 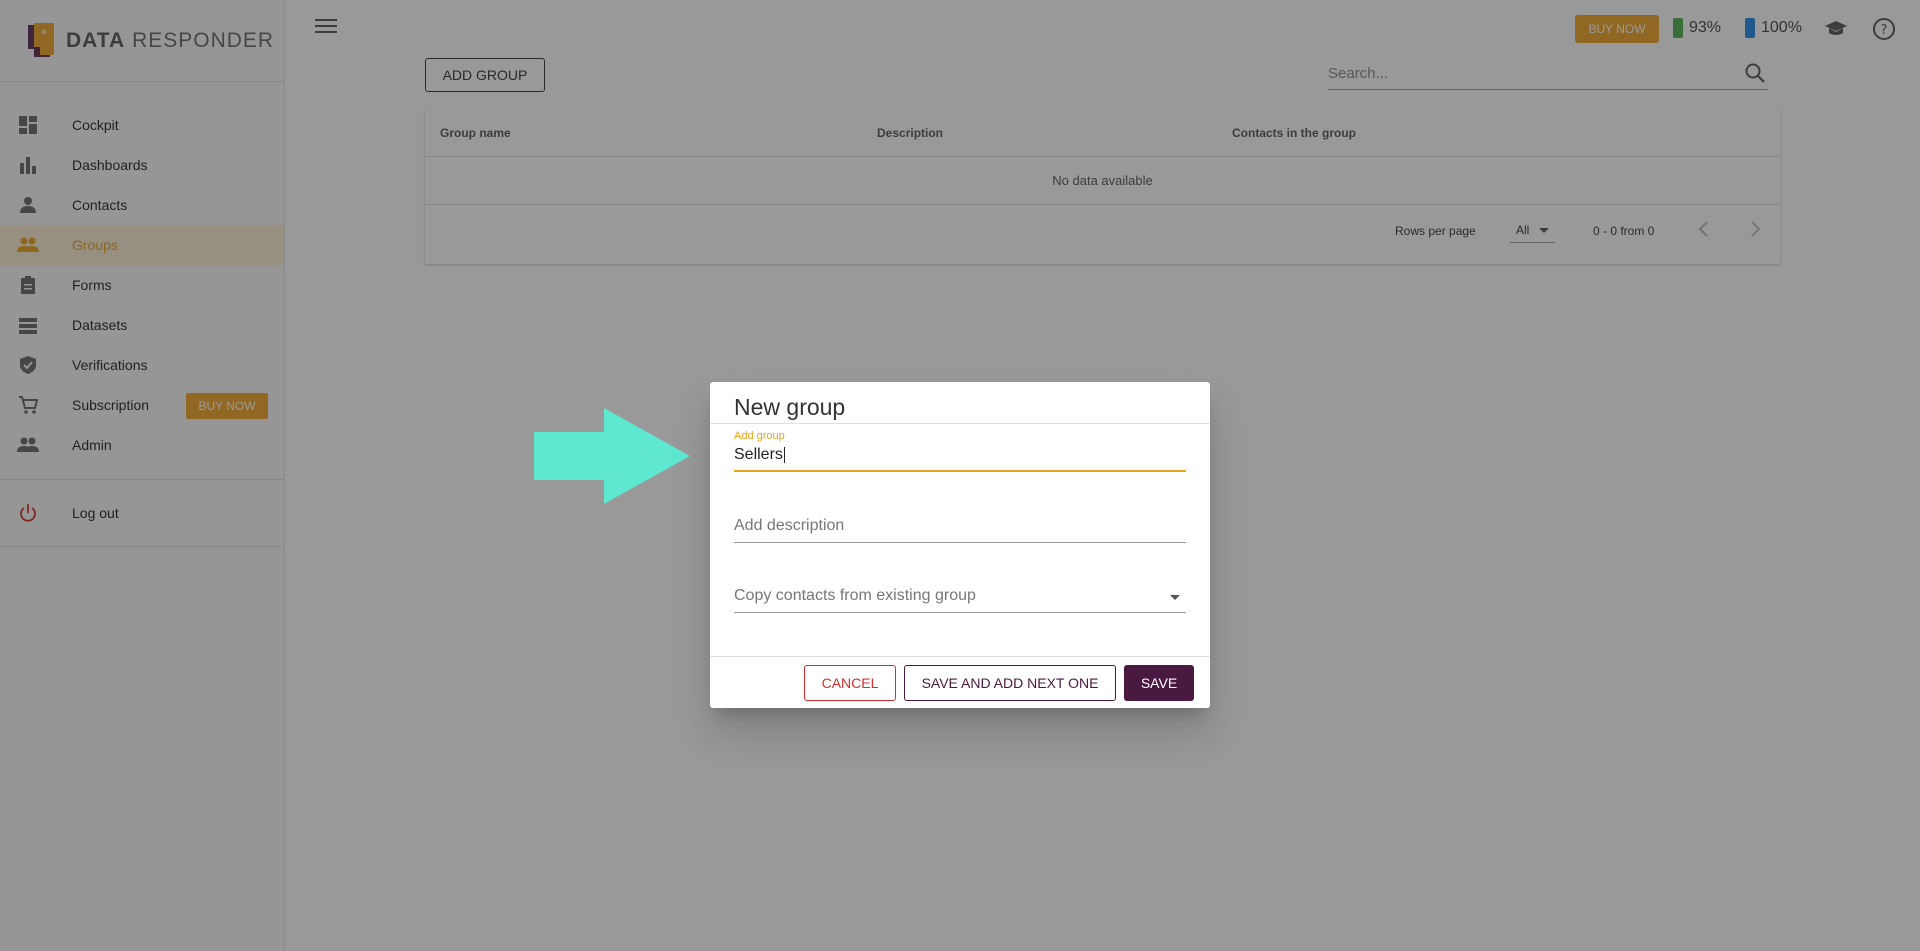 I want to click on description-field: Add description, so click(x=960, y=530).